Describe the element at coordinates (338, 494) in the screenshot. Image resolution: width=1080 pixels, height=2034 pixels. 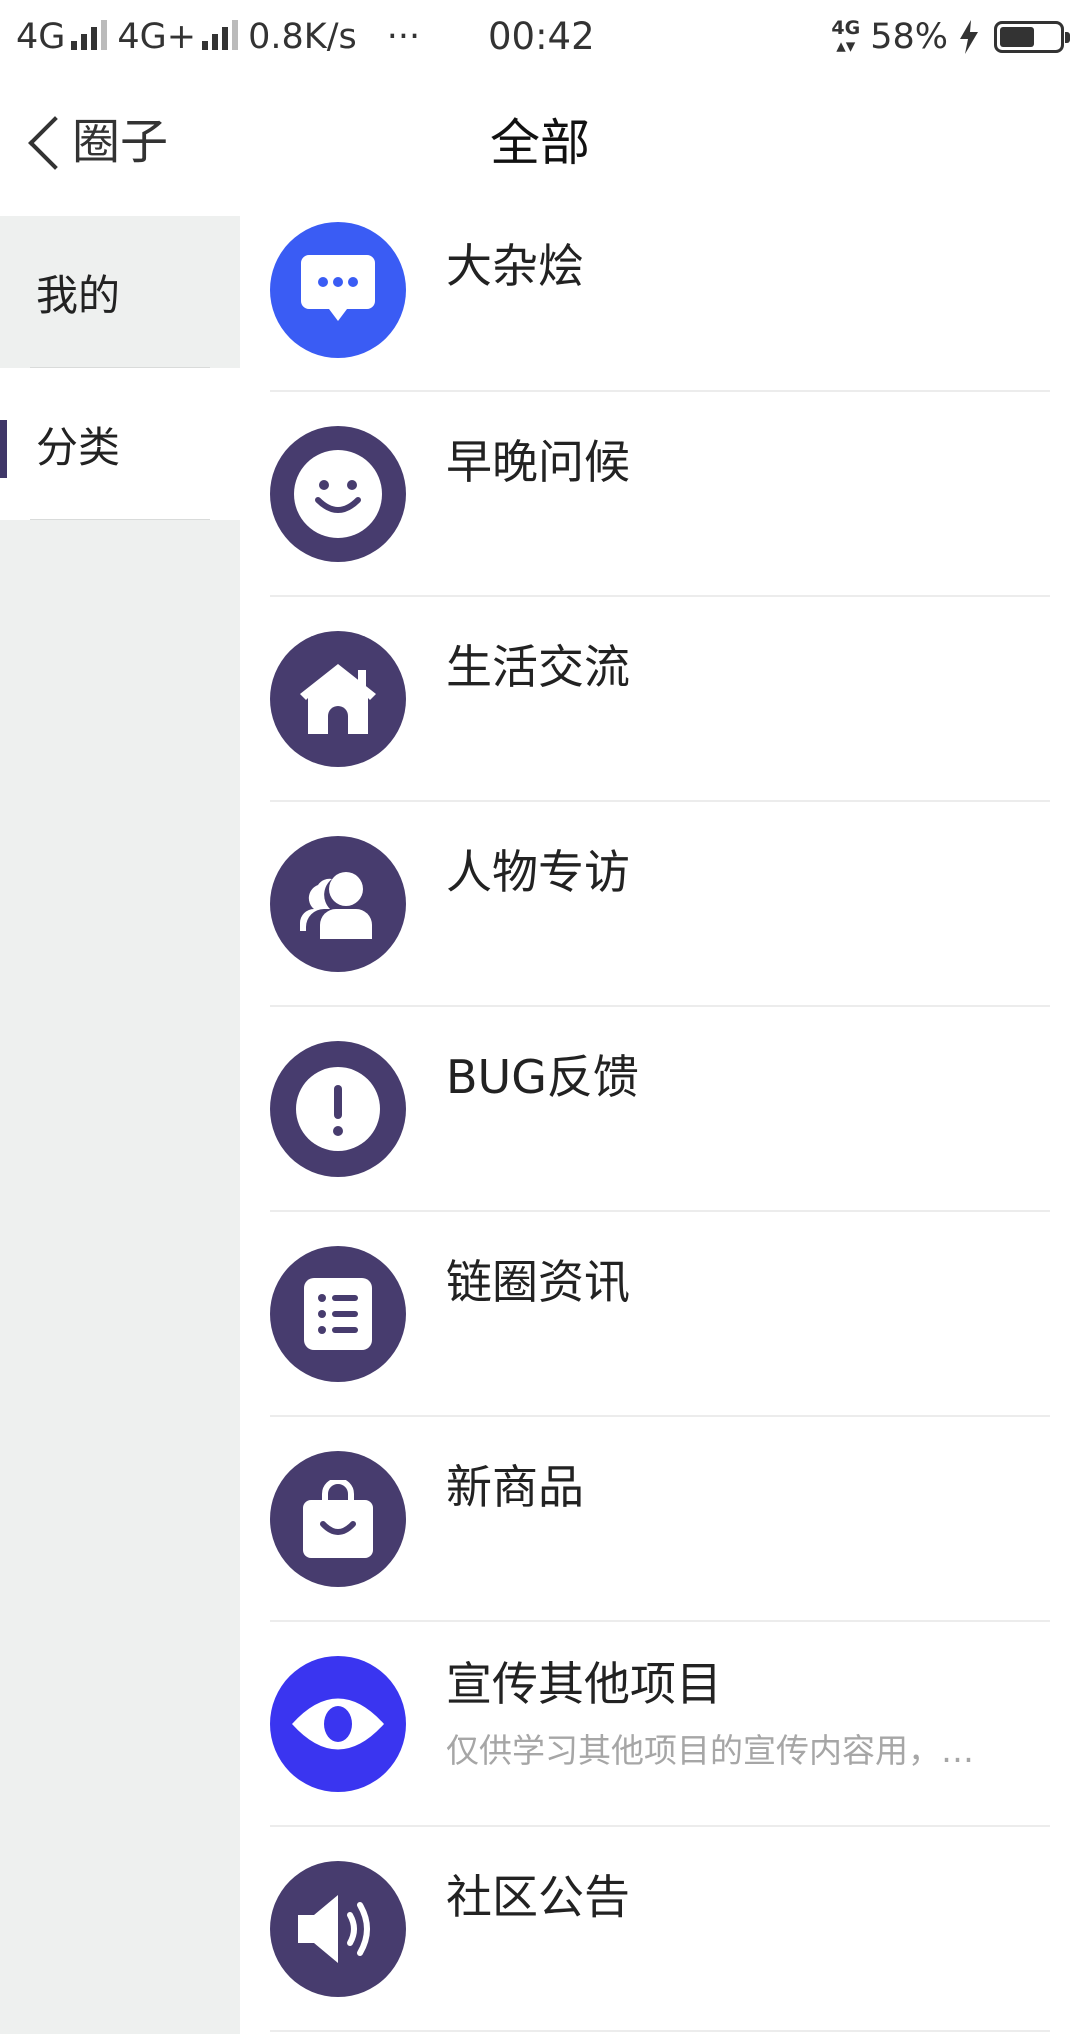
I see `smile-icon` at that location.